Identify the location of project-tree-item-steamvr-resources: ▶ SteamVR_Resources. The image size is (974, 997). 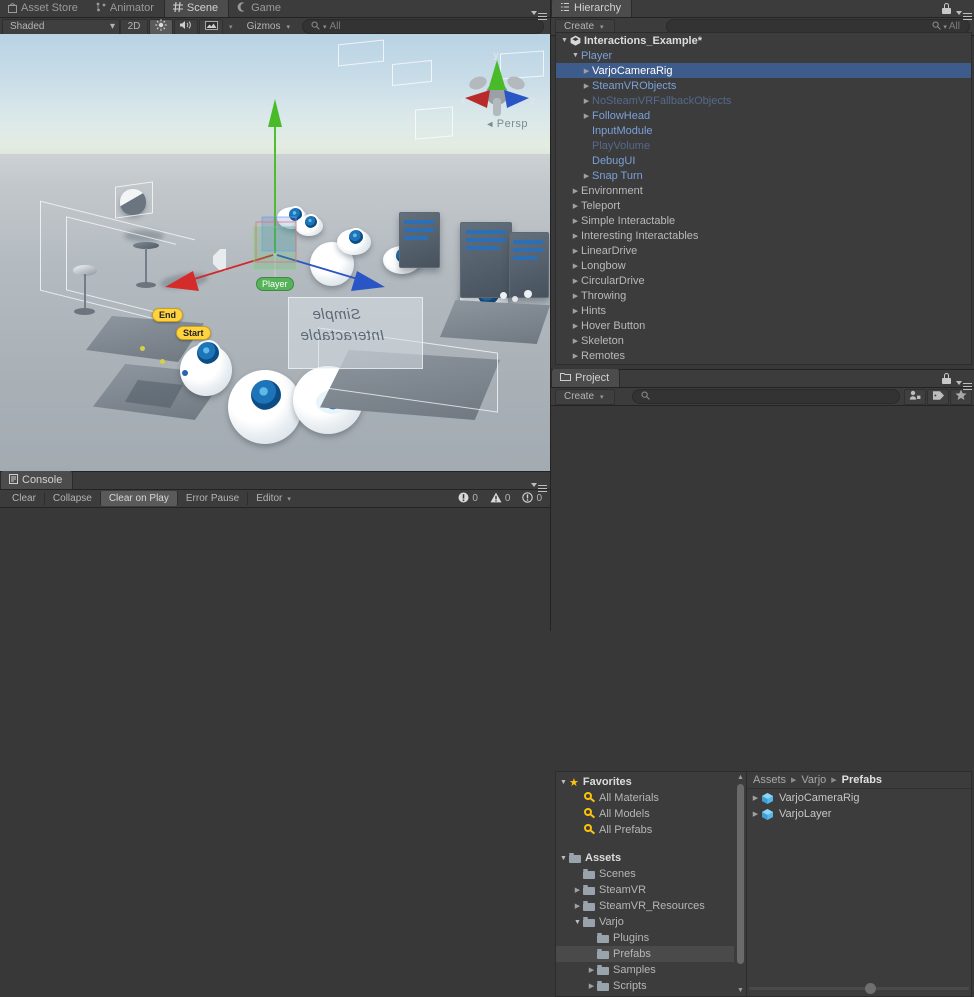
(645, 906).